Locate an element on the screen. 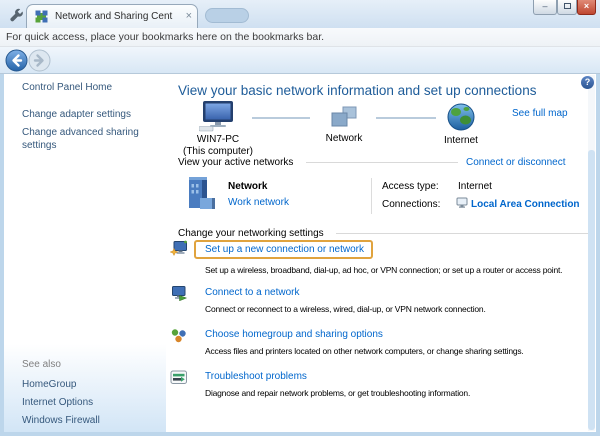  internet-globe-icon is located at coordinates (461, 117).